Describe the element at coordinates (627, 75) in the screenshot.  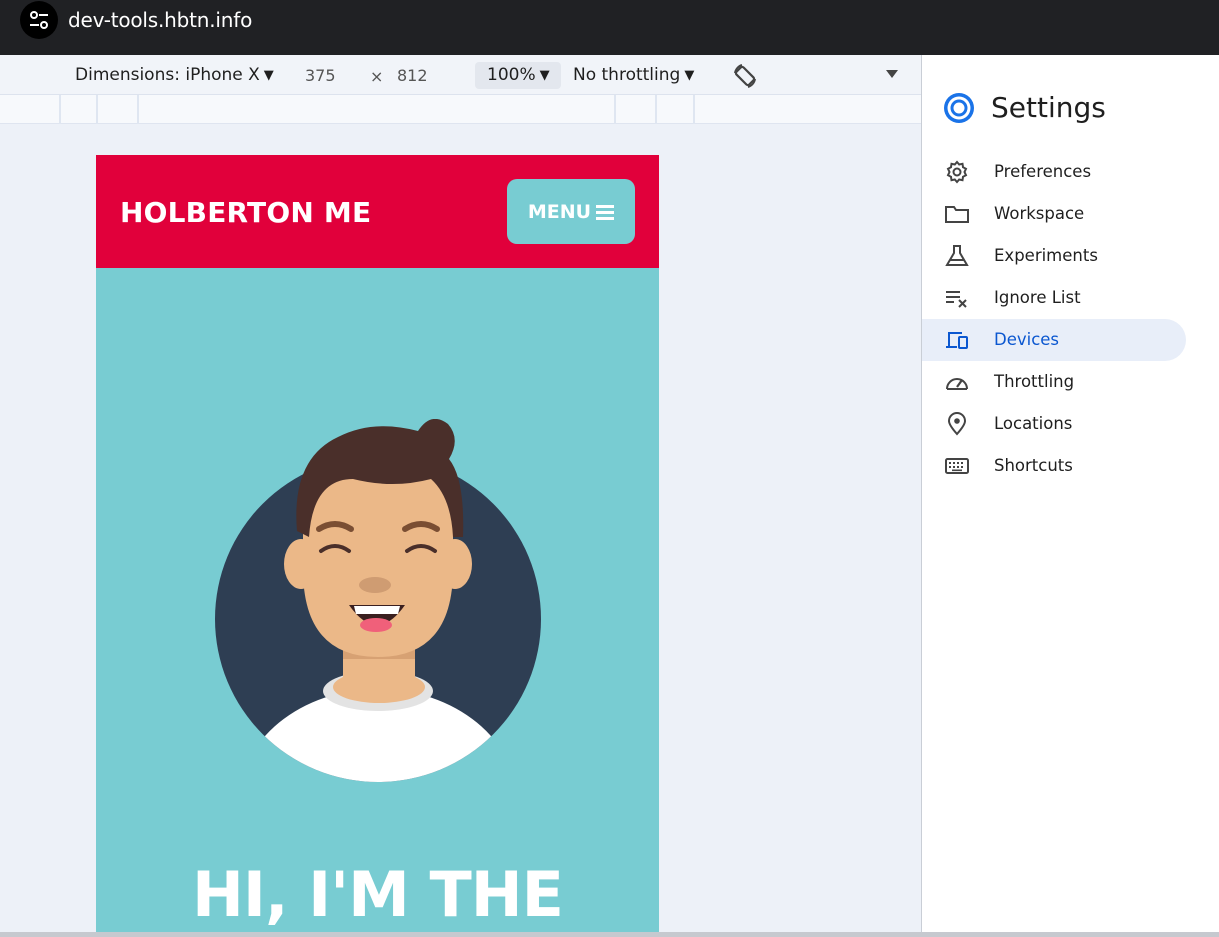
I see `throttling-label: No throttling` at that location.